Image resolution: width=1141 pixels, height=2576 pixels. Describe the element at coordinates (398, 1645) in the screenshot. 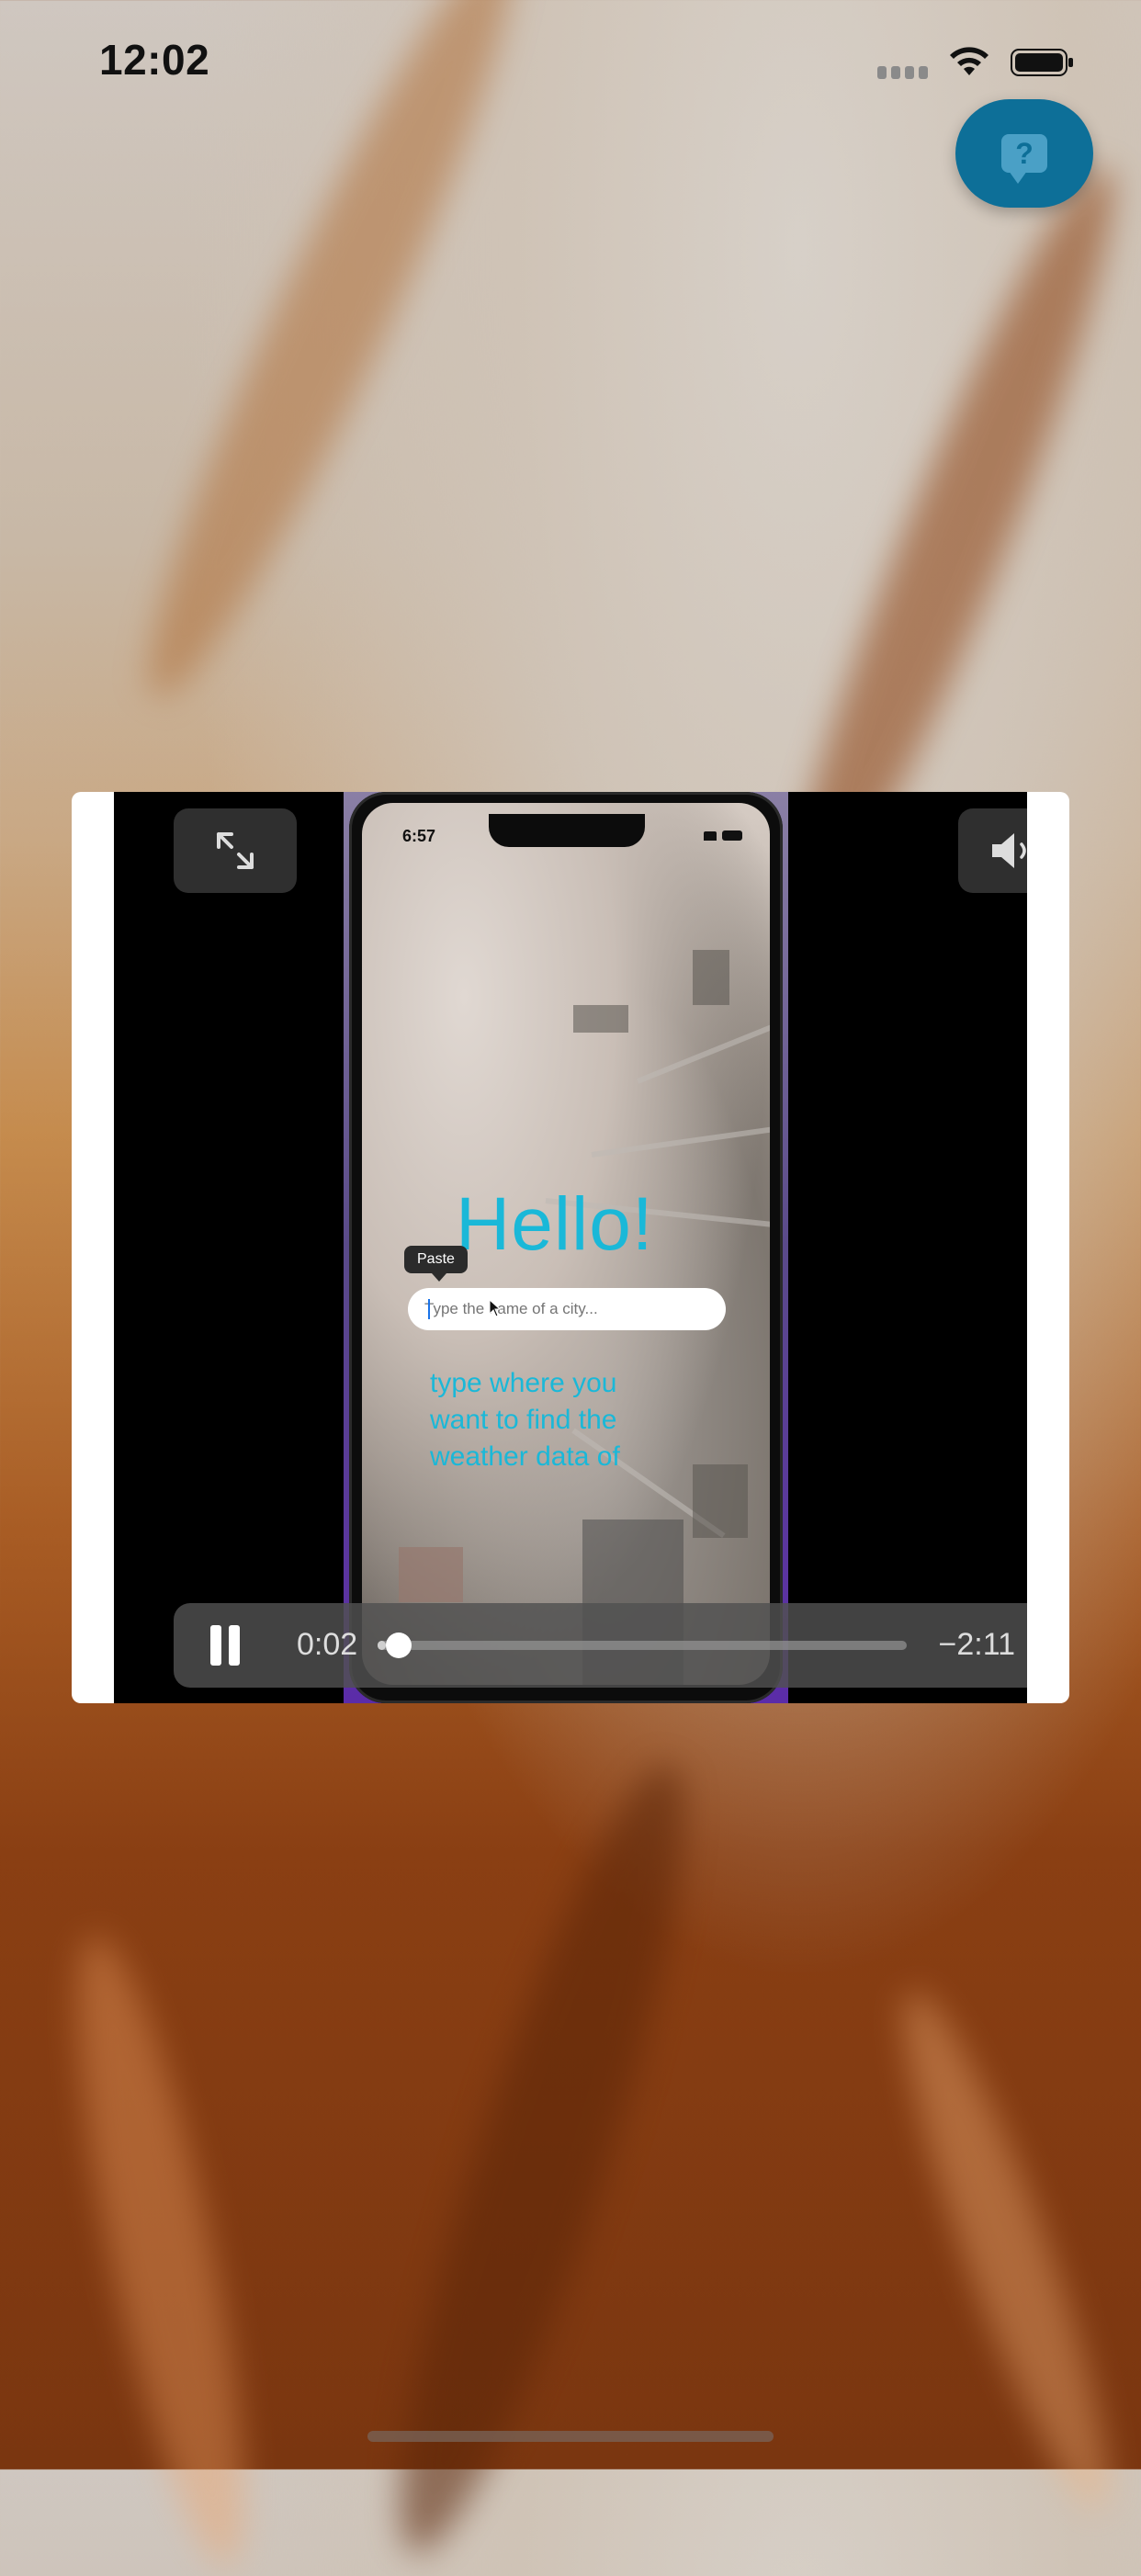

I see `scrubber-knob` at that location.